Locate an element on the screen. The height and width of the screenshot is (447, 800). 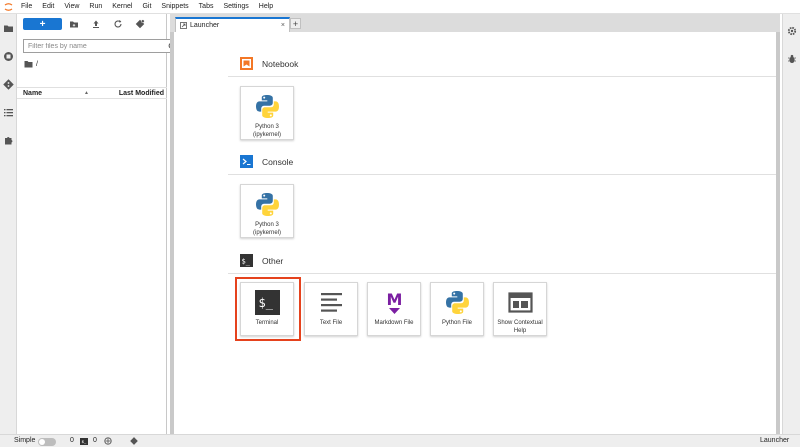
terminal-badge-icon: $_ is located at coordinates (84, 441).